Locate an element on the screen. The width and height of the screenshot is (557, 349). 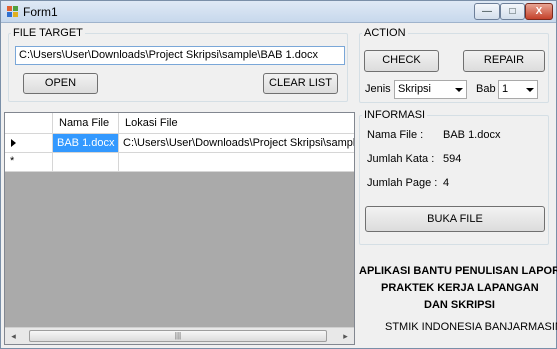
jumlah-page-value: 4 is located at coordinates (446, 183).